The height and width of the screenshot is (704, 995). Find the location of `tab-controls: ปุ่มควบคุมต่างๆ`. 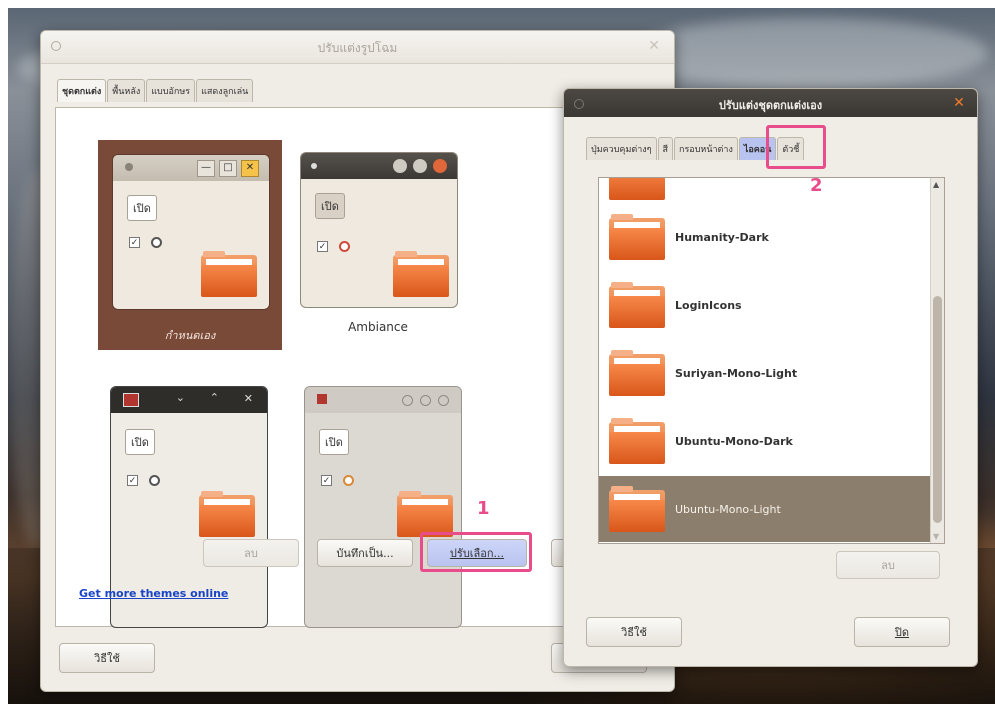

tab-controls: ปุ่มควบคุมต่างๆ is located at coordinates (621, 148).